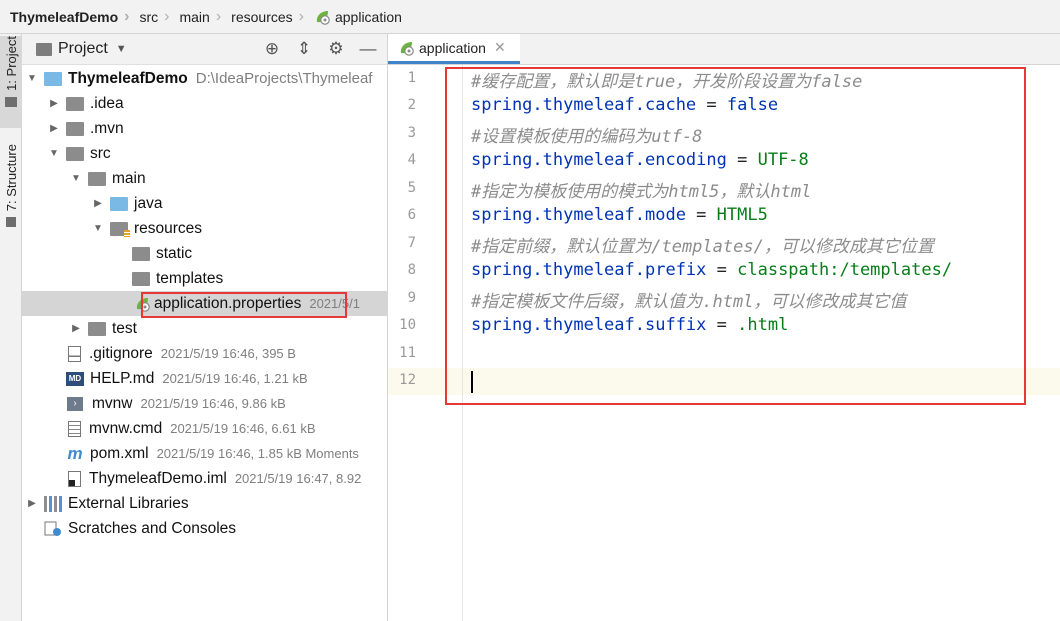  What do you see at coordinates (190, 278) in the screenshot?
I see `tree-item-label: templates` at bounding box center [190, 278].